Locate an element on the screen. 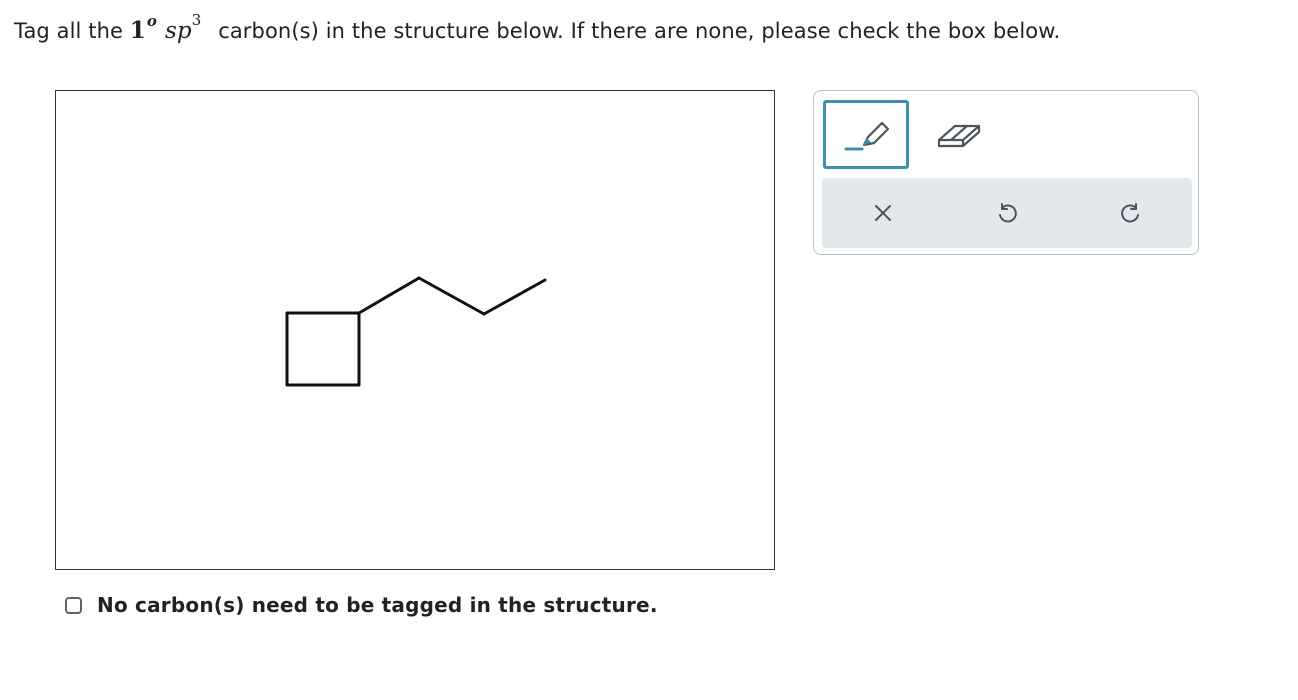 This screenshot has width=1298, height=700. bond-c2-to-c3 is located at coordinates (514, 297).